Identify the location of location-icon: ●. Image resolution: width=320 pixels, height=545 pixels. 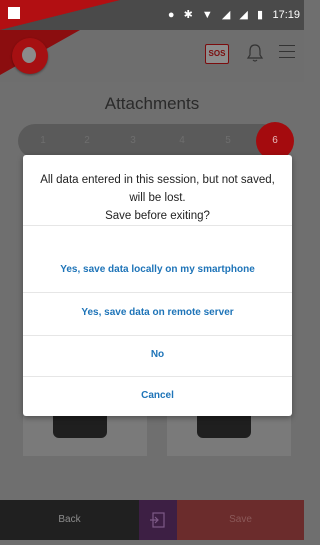
(172, 15).